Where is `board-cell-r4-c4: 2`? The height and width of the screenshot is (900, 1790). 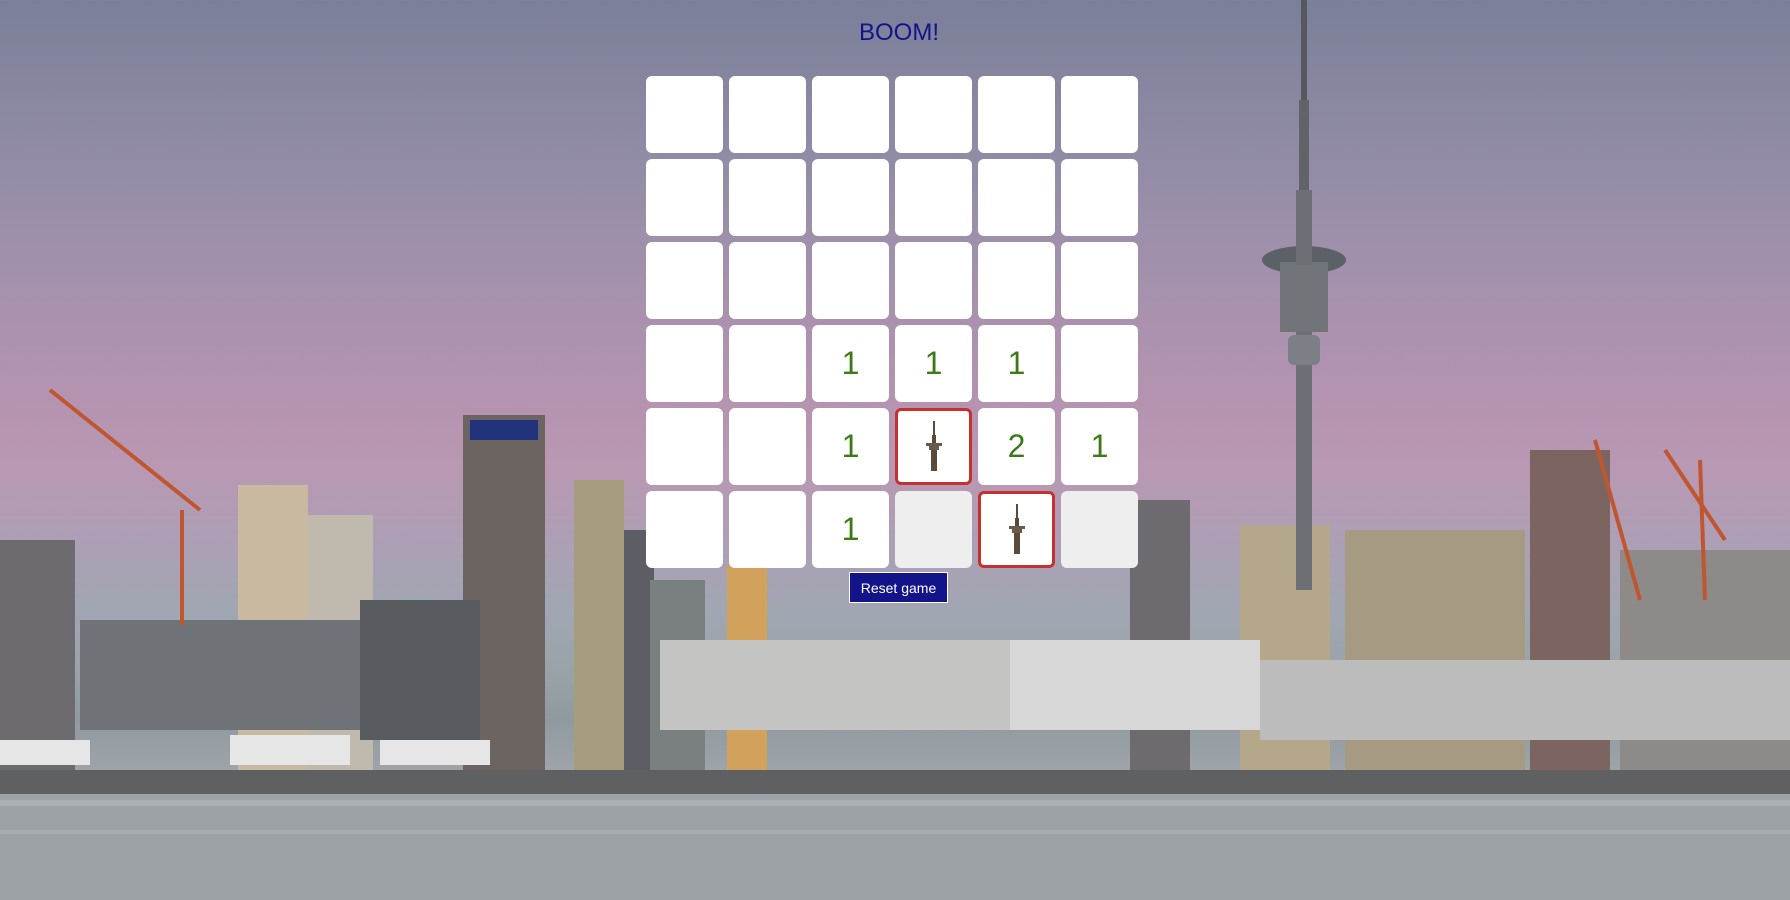 board-cell-r4-c4: 2 is located at coordinates (1016, 446).